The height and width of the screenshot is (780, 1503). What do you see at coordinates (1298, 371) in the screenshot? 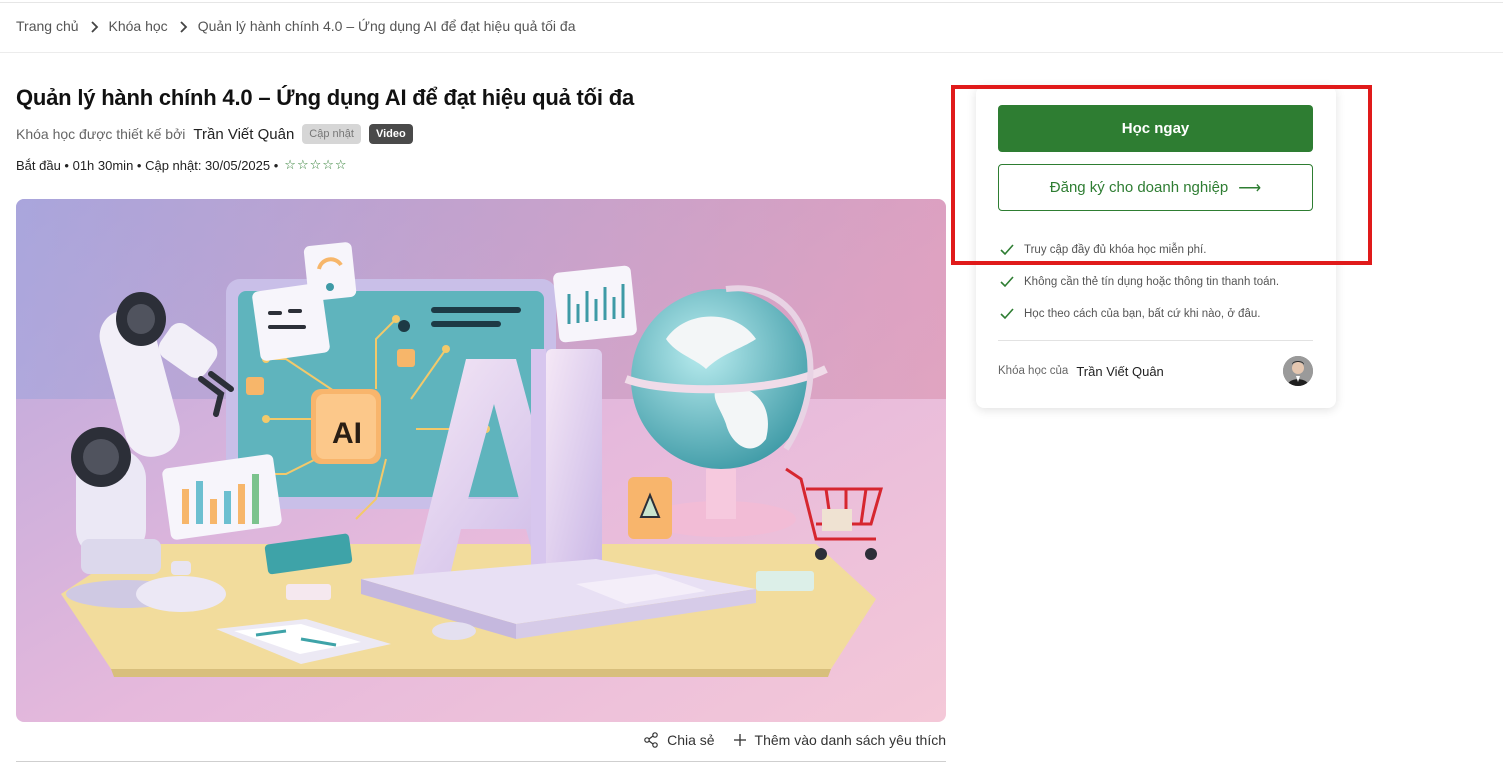
I see `avatar` at bounding box center [1298, 371].